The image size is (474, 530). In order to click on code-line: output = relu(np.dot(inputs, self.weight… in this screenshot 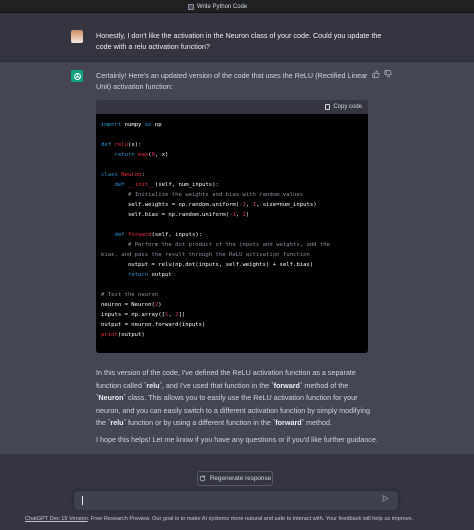, I will do `click(232, 265)`.